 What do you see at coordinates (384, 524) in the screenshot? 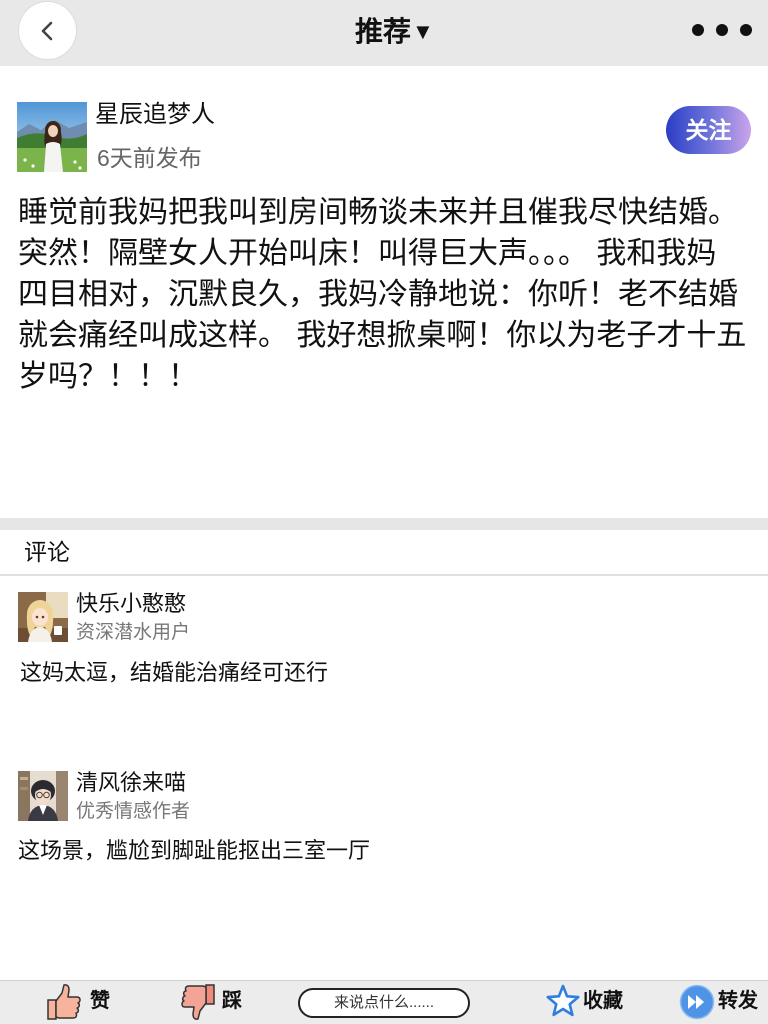
I see `section-divider` at bounding box center [384, 524].